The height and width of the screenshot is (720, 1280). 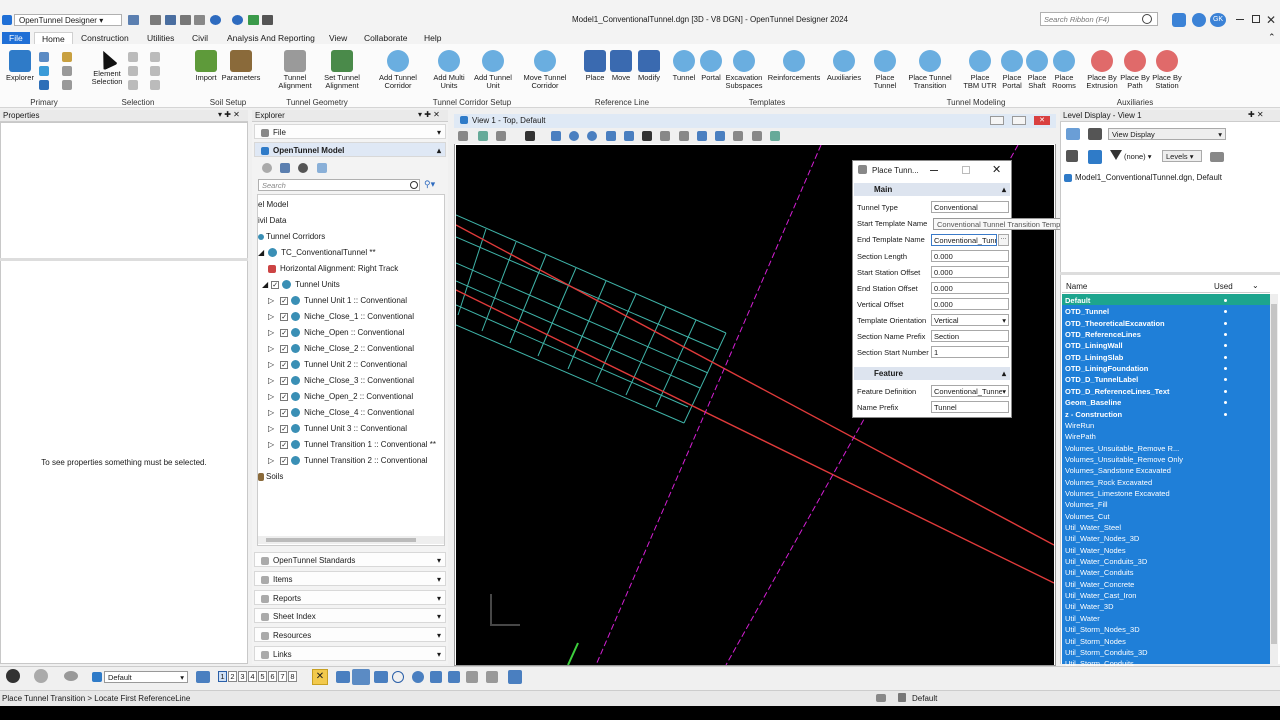 What do you see at coordinates (1218, 20) in the screenshot?
I see `user-avatar: GK` at bounding box center [1218, 20].